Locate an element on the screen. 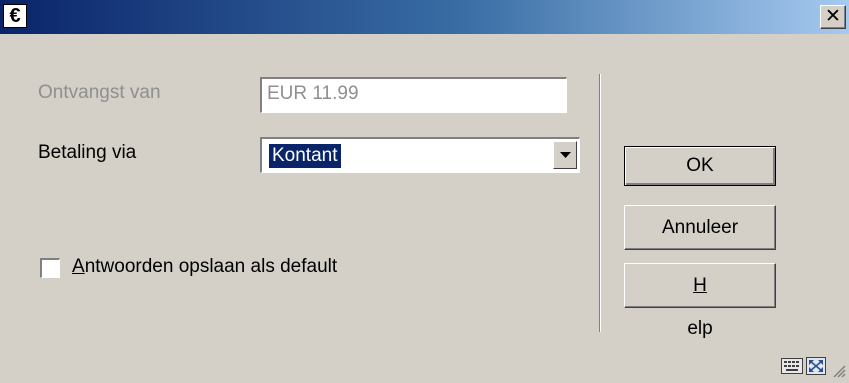 Image resolution: width=849 pixels, height=383 pixels. chevron-down-icon is located at coordinates (565, 155).